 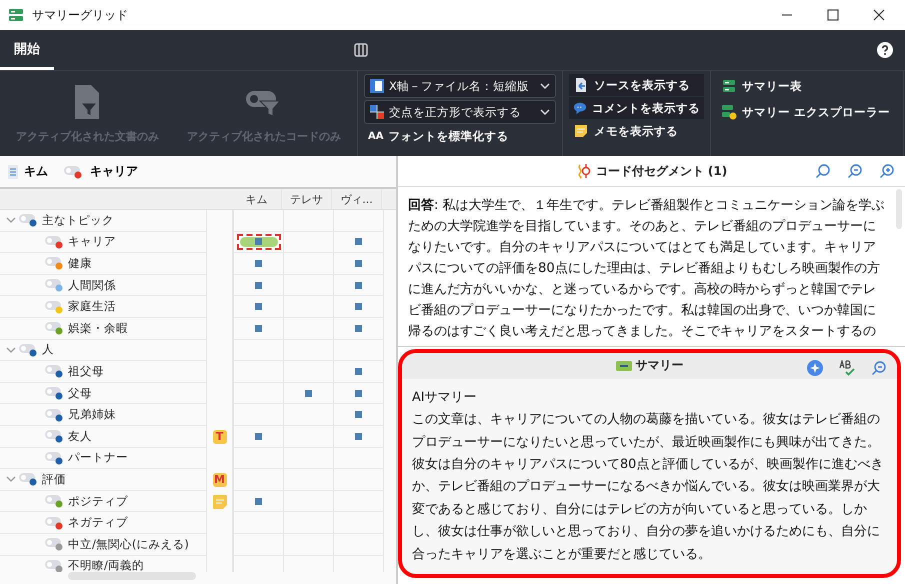 What do you see at coordinates (86, 371) in the screenshot?
I see `code-label: 祖父母` at bounding box center [86, 371].